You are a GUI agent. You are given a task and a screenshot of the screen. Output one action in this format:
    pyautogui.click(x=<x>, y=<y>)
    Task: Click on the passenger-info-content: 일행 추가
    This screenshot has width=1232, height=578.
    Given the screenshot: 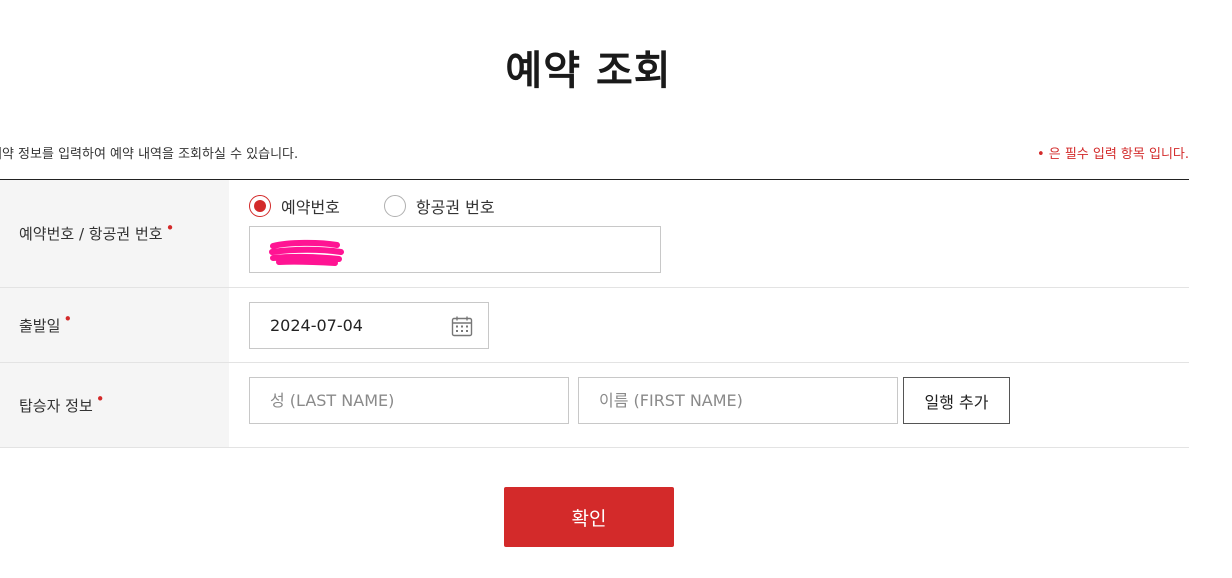 What is the action you would take?
    pyautogui.click(x=709, y=405)
    